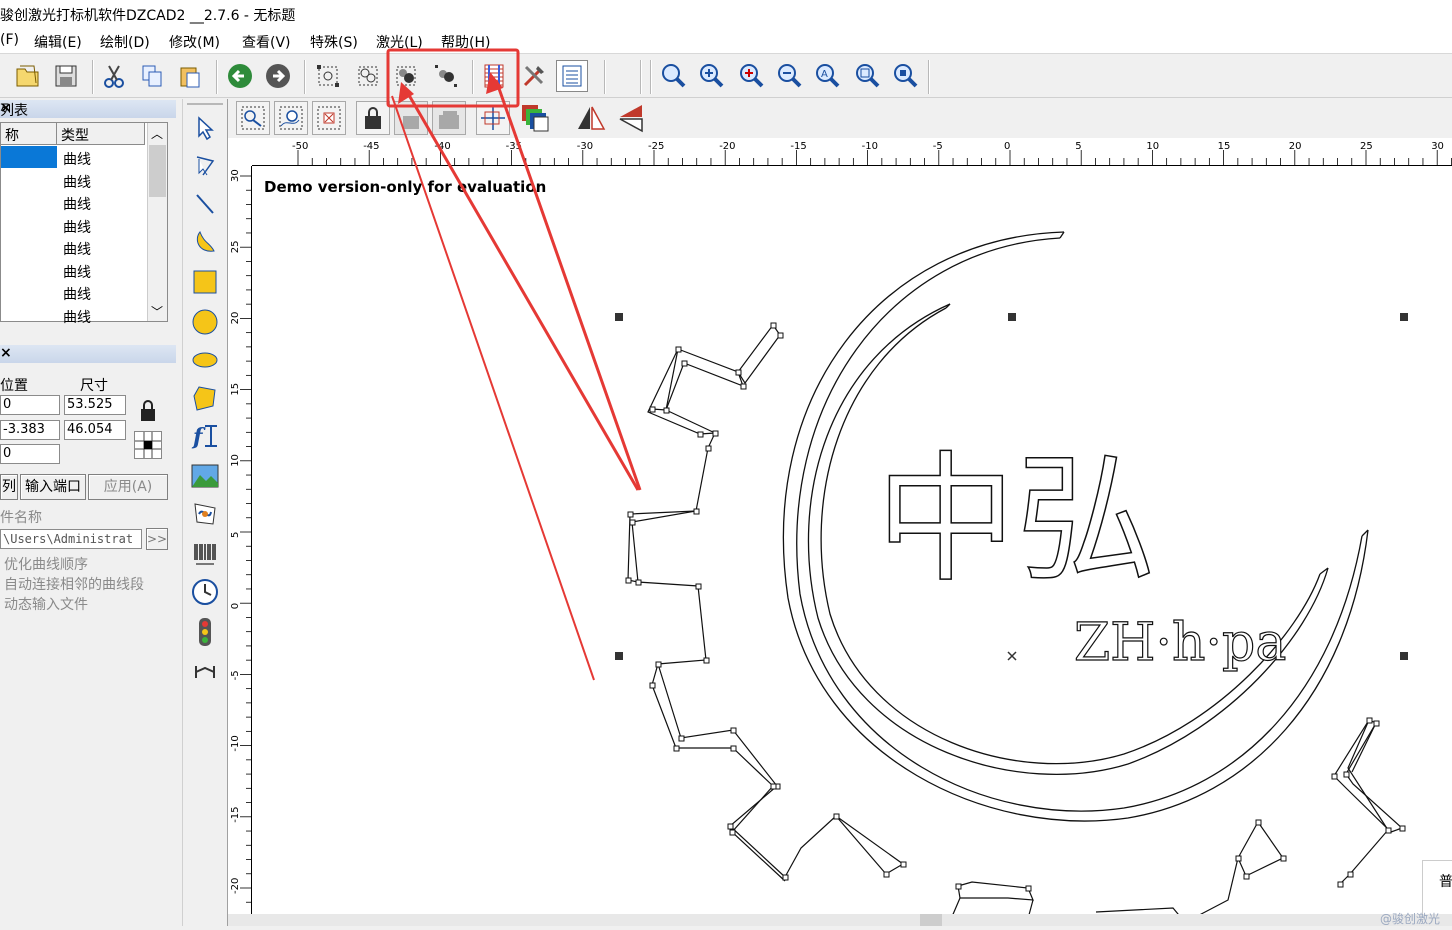  I want to click on menu-special: 特殊(S), so click(334, 42).